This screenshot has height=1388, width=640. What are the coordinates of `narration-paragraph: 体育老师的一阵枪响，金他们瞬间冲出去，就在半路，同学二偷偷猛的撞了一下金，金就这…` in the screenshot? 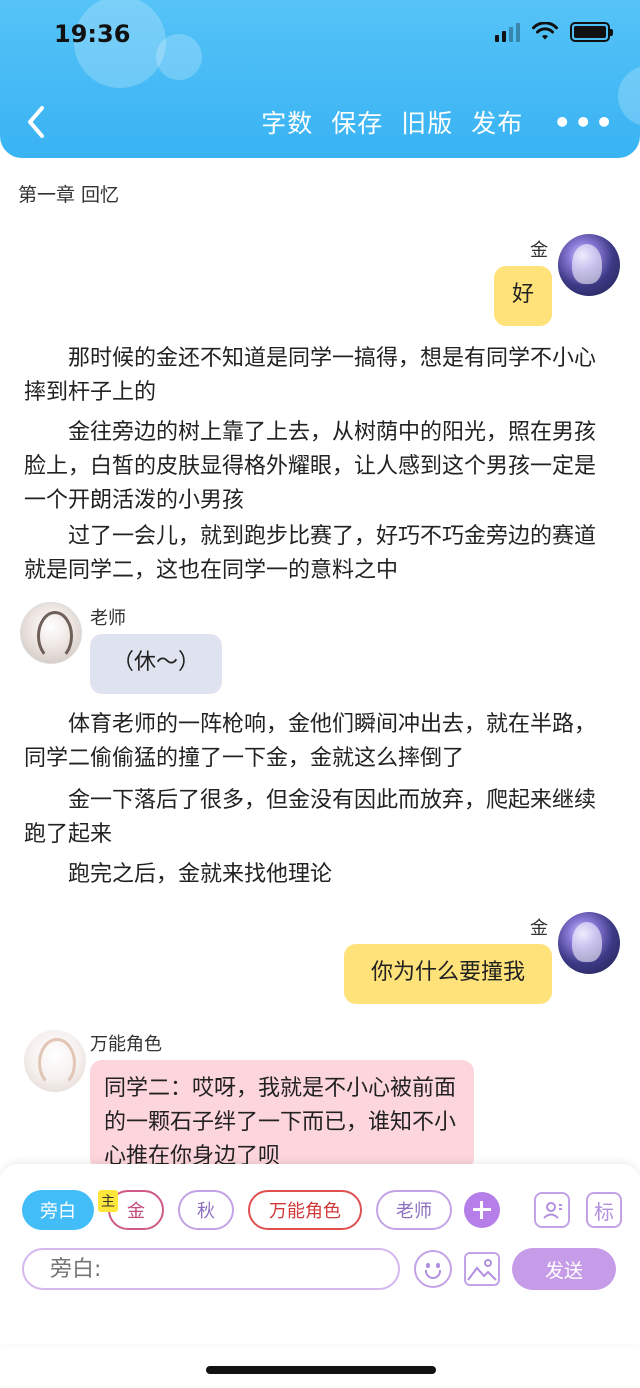 It's located at (319, 742).